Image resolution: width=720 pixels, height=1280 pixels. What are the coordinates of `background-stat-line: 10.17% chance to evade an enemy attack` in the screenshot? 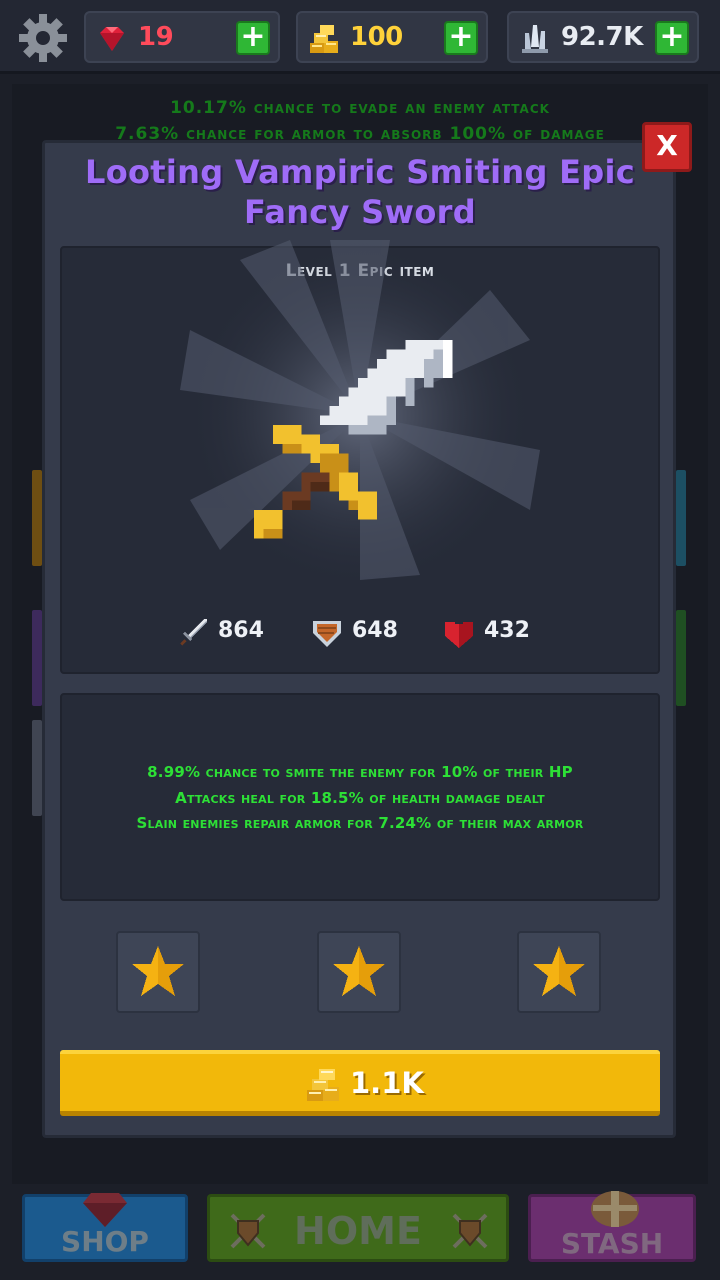 It's located at (360, 108).